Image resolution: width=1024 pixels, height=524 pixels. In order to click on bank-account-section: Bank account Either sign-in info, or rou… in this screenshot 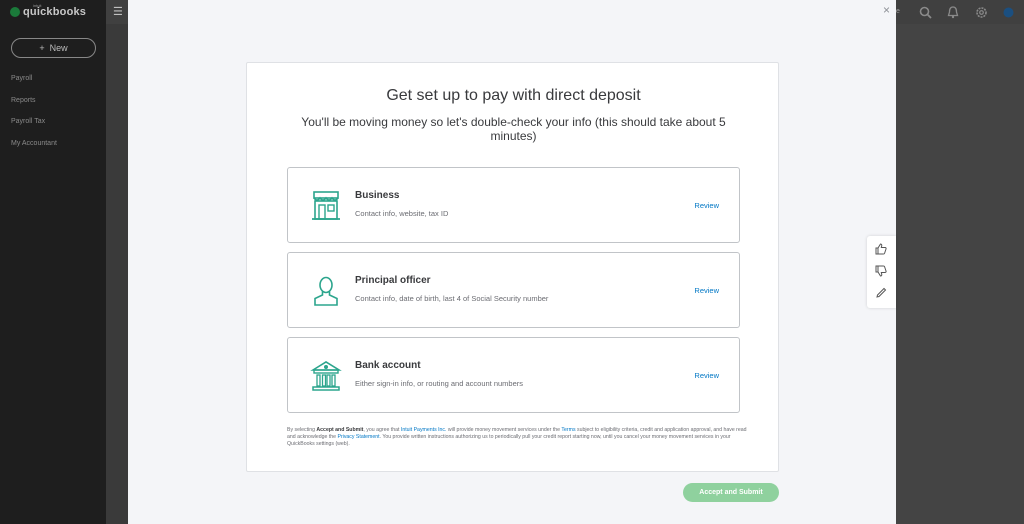, I will do `click(513, 375)`.